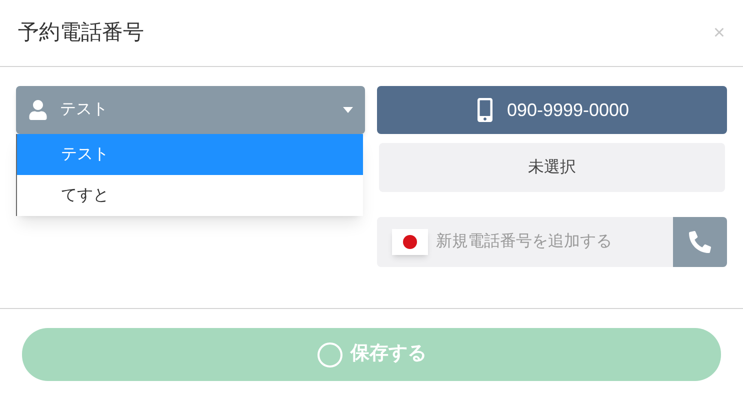  I want to click on dropdown-option: テスト, so click(190, 154).